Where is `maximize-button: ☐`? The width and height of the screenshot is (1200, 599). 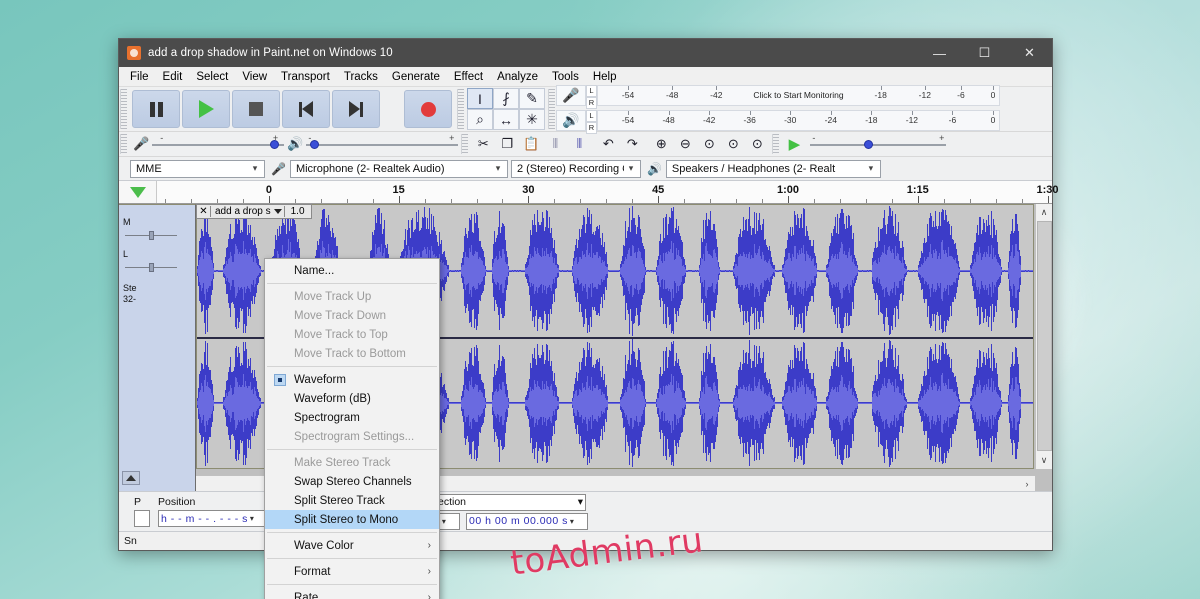 maximize-button: ☐ is located at coordinates (984, 53).